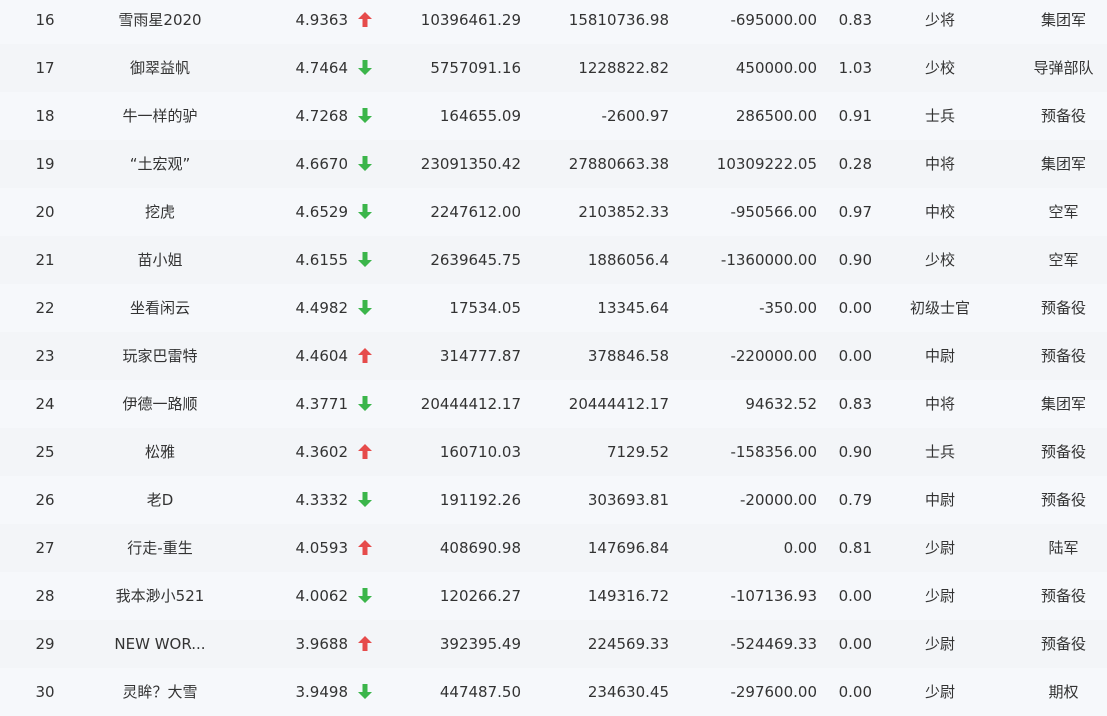 The width and height of the screenshot is (1107, 716). What do you see at coordinates (470, 164) in the screenshot?
I see `value-1: 23091350.42` at bounding box center [470, 164].